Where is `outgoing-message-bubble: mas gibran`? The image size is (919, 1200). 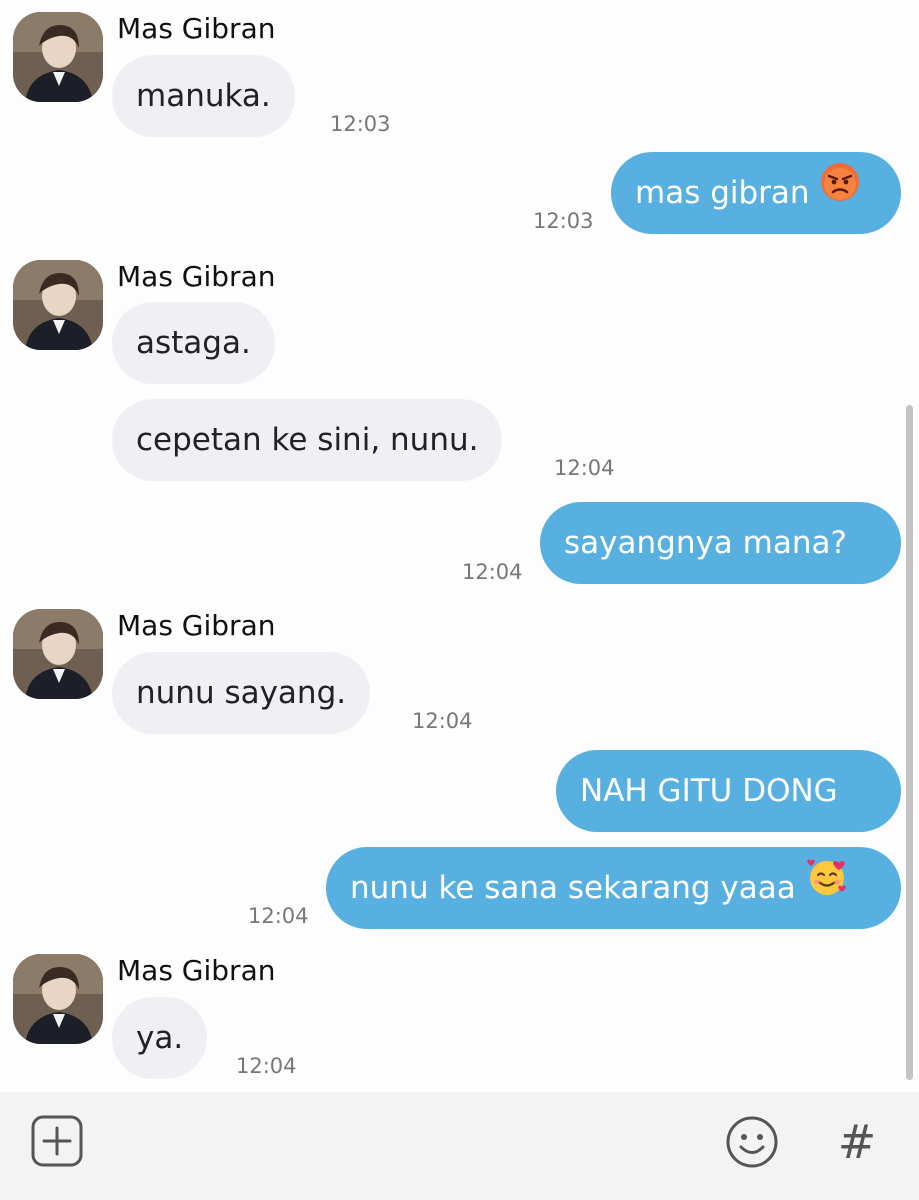 outgoing-message-bubble: mas gibran is located at coordinates (756, 193).